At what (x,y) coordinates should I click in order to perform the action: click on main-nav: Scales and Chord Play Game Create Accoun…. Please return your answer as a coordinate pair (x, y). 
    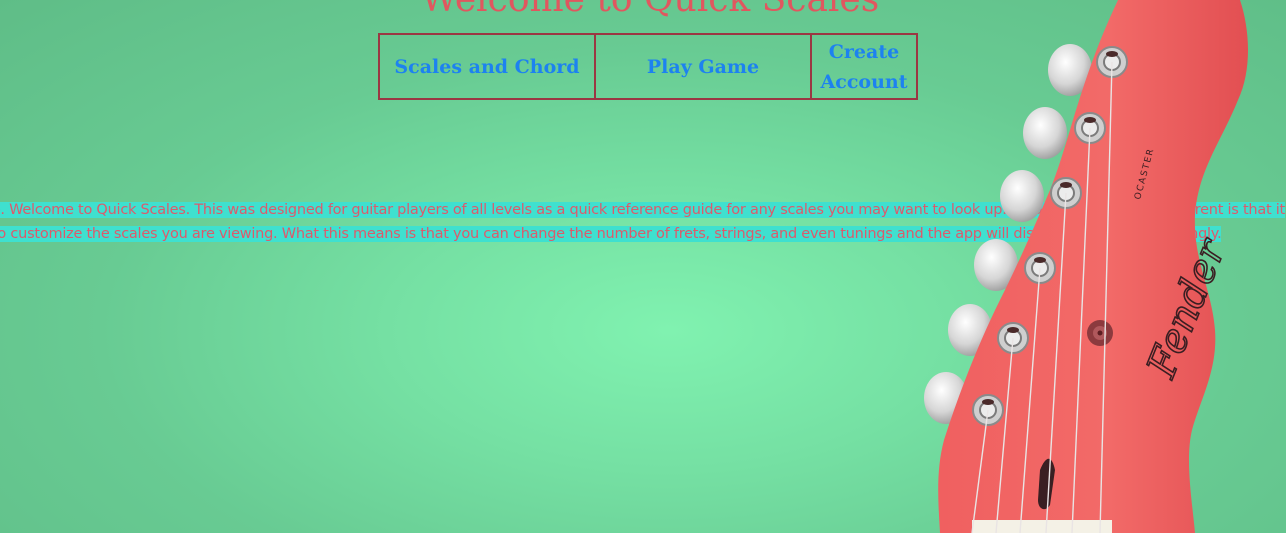
    Looking at the image, I should click on (648, 66).